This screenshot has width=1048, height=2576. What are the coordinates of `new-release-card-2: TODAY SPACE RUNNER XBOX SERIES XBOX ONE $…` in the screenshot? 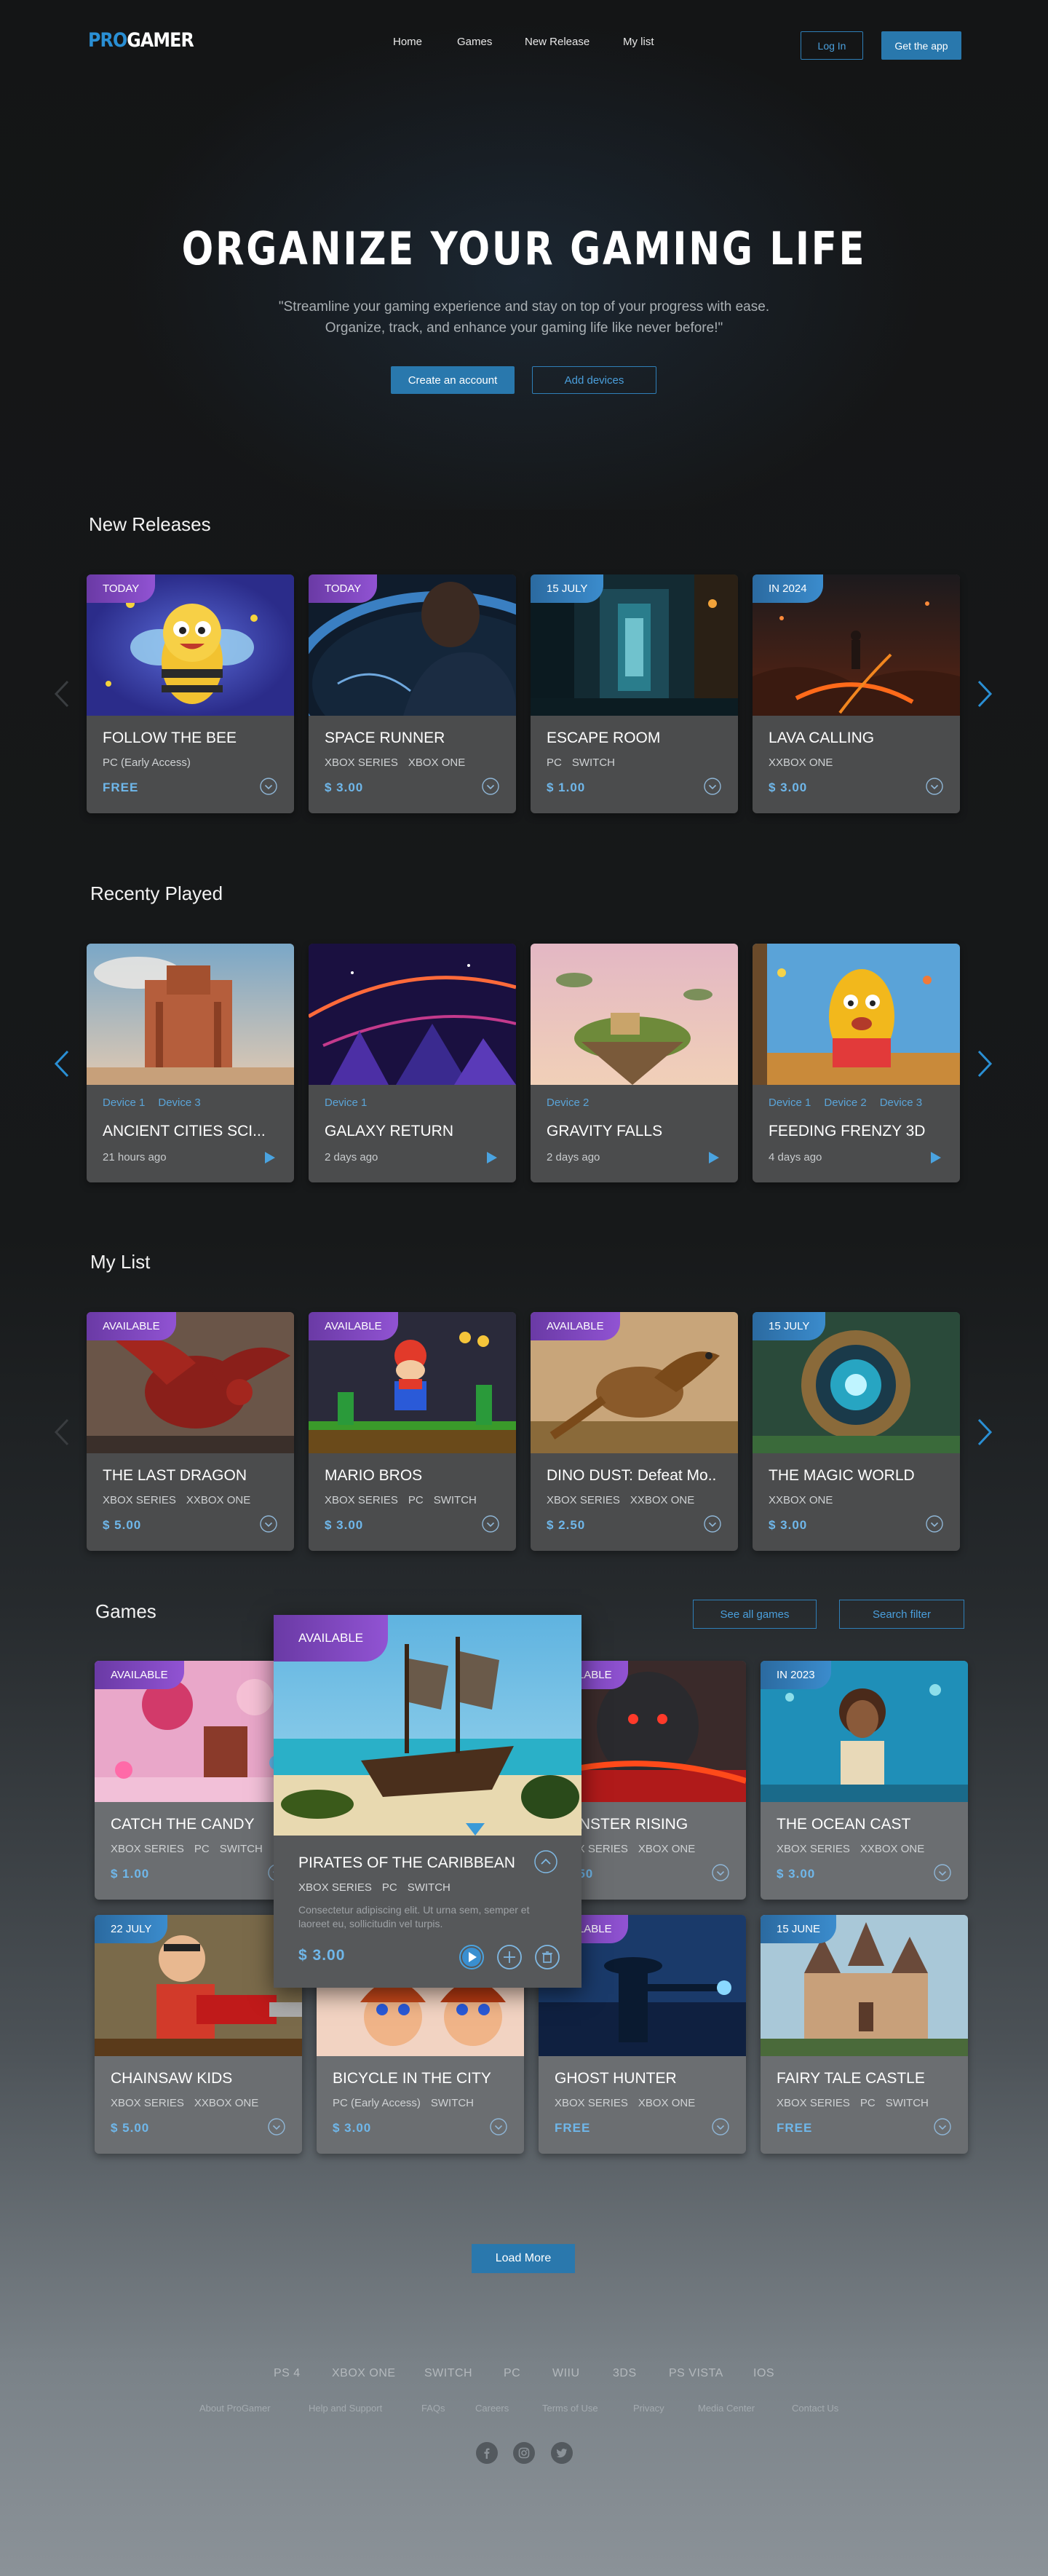 It's located at (412, 693).